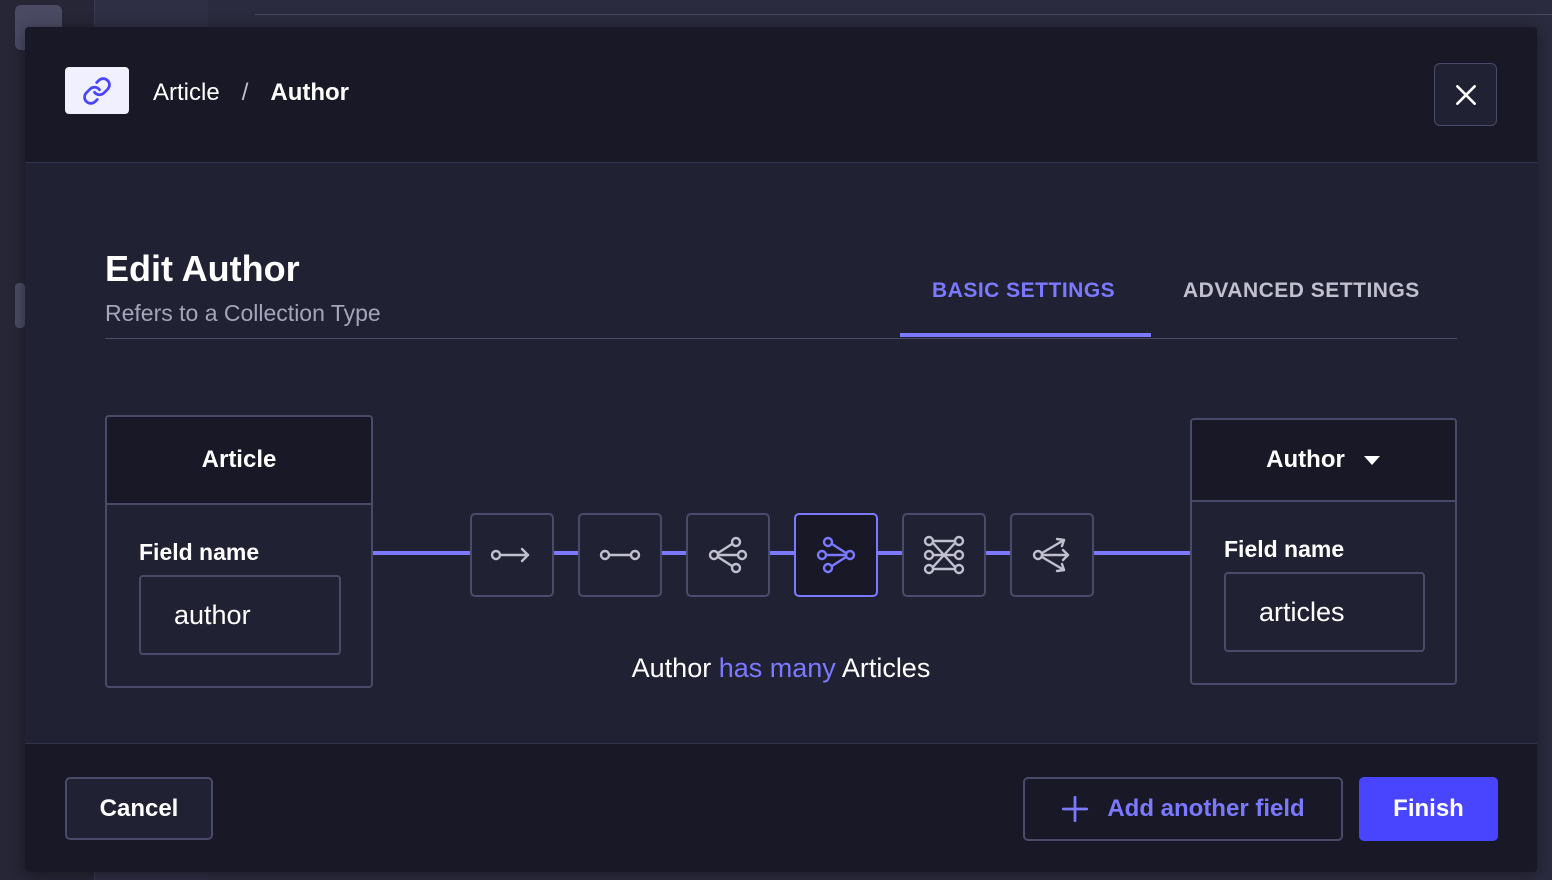  I want to click on relation-object: Articles, so click(886, 668).